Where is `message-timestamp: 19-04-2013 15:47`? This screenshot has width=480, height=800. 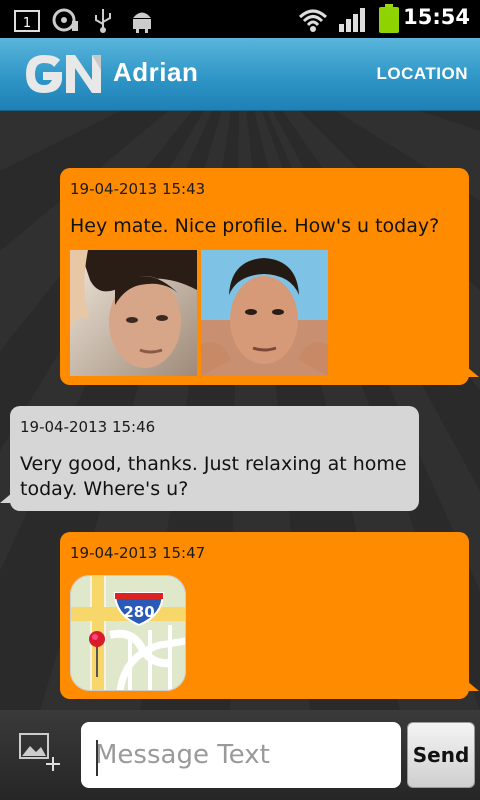
message-timestamp: 19-04-2013 15:47 is located at coordinates (138, 553).